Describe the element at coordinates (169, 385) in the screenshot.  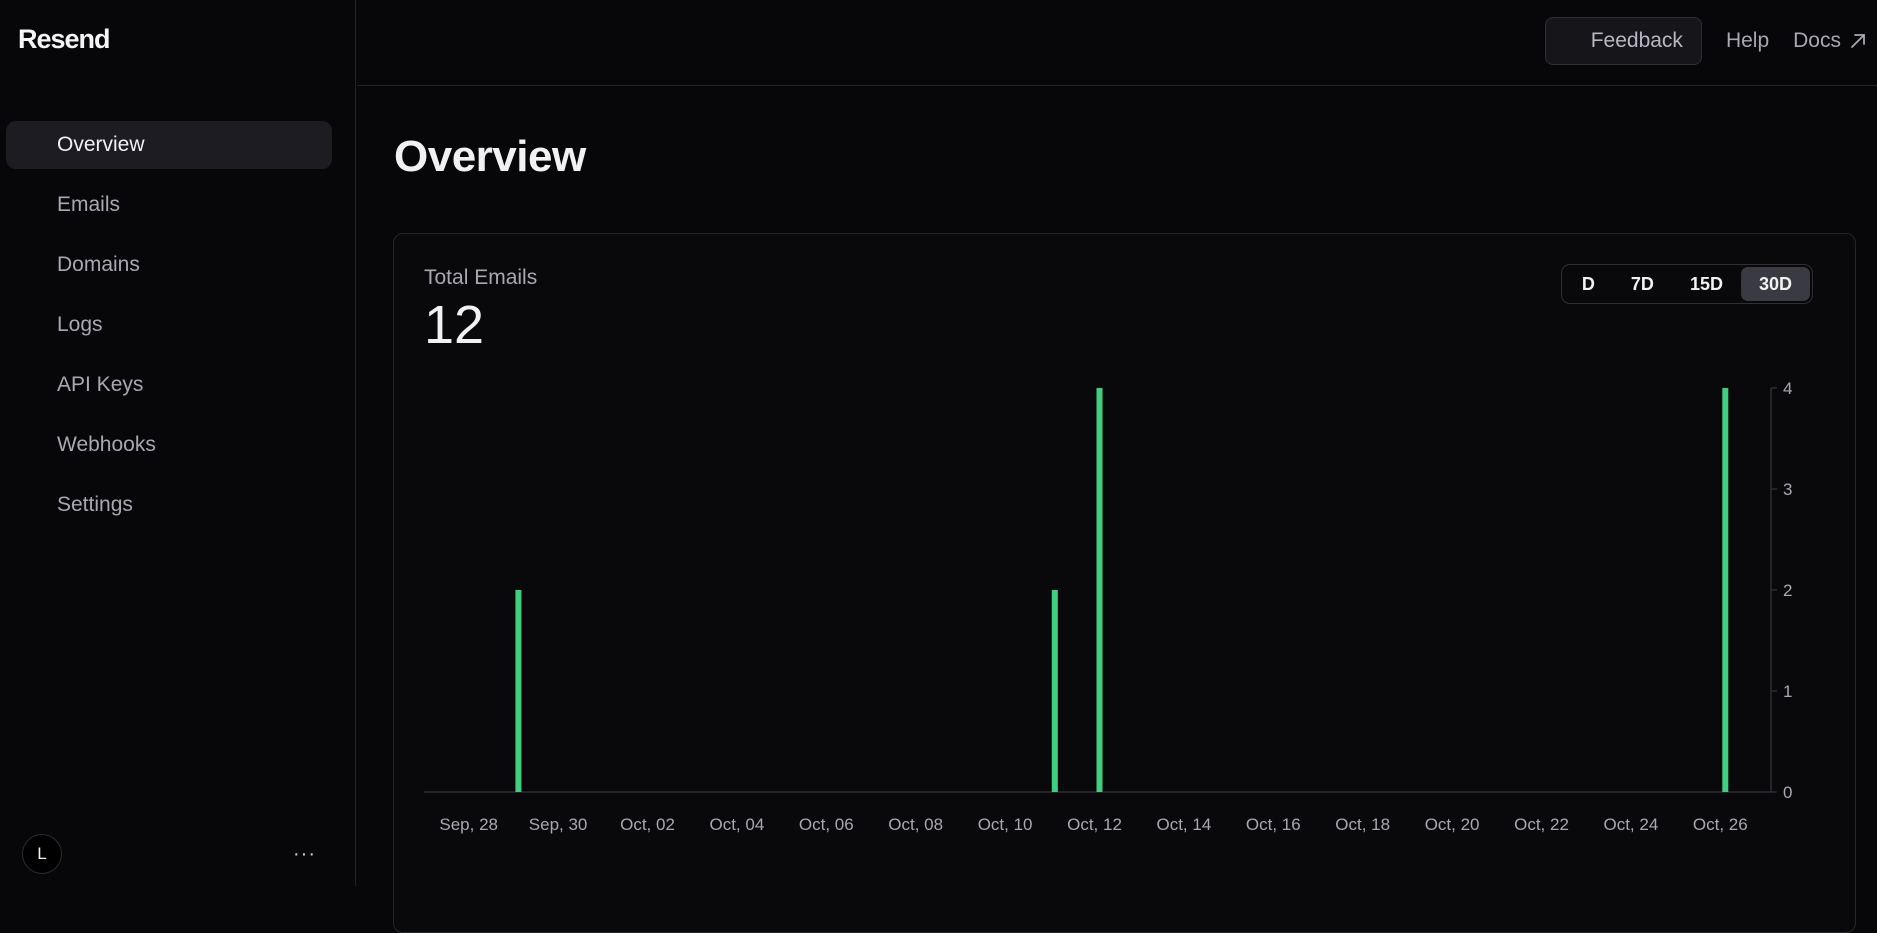
I see `sidebar-item-api-keys: API Keys` at that location.